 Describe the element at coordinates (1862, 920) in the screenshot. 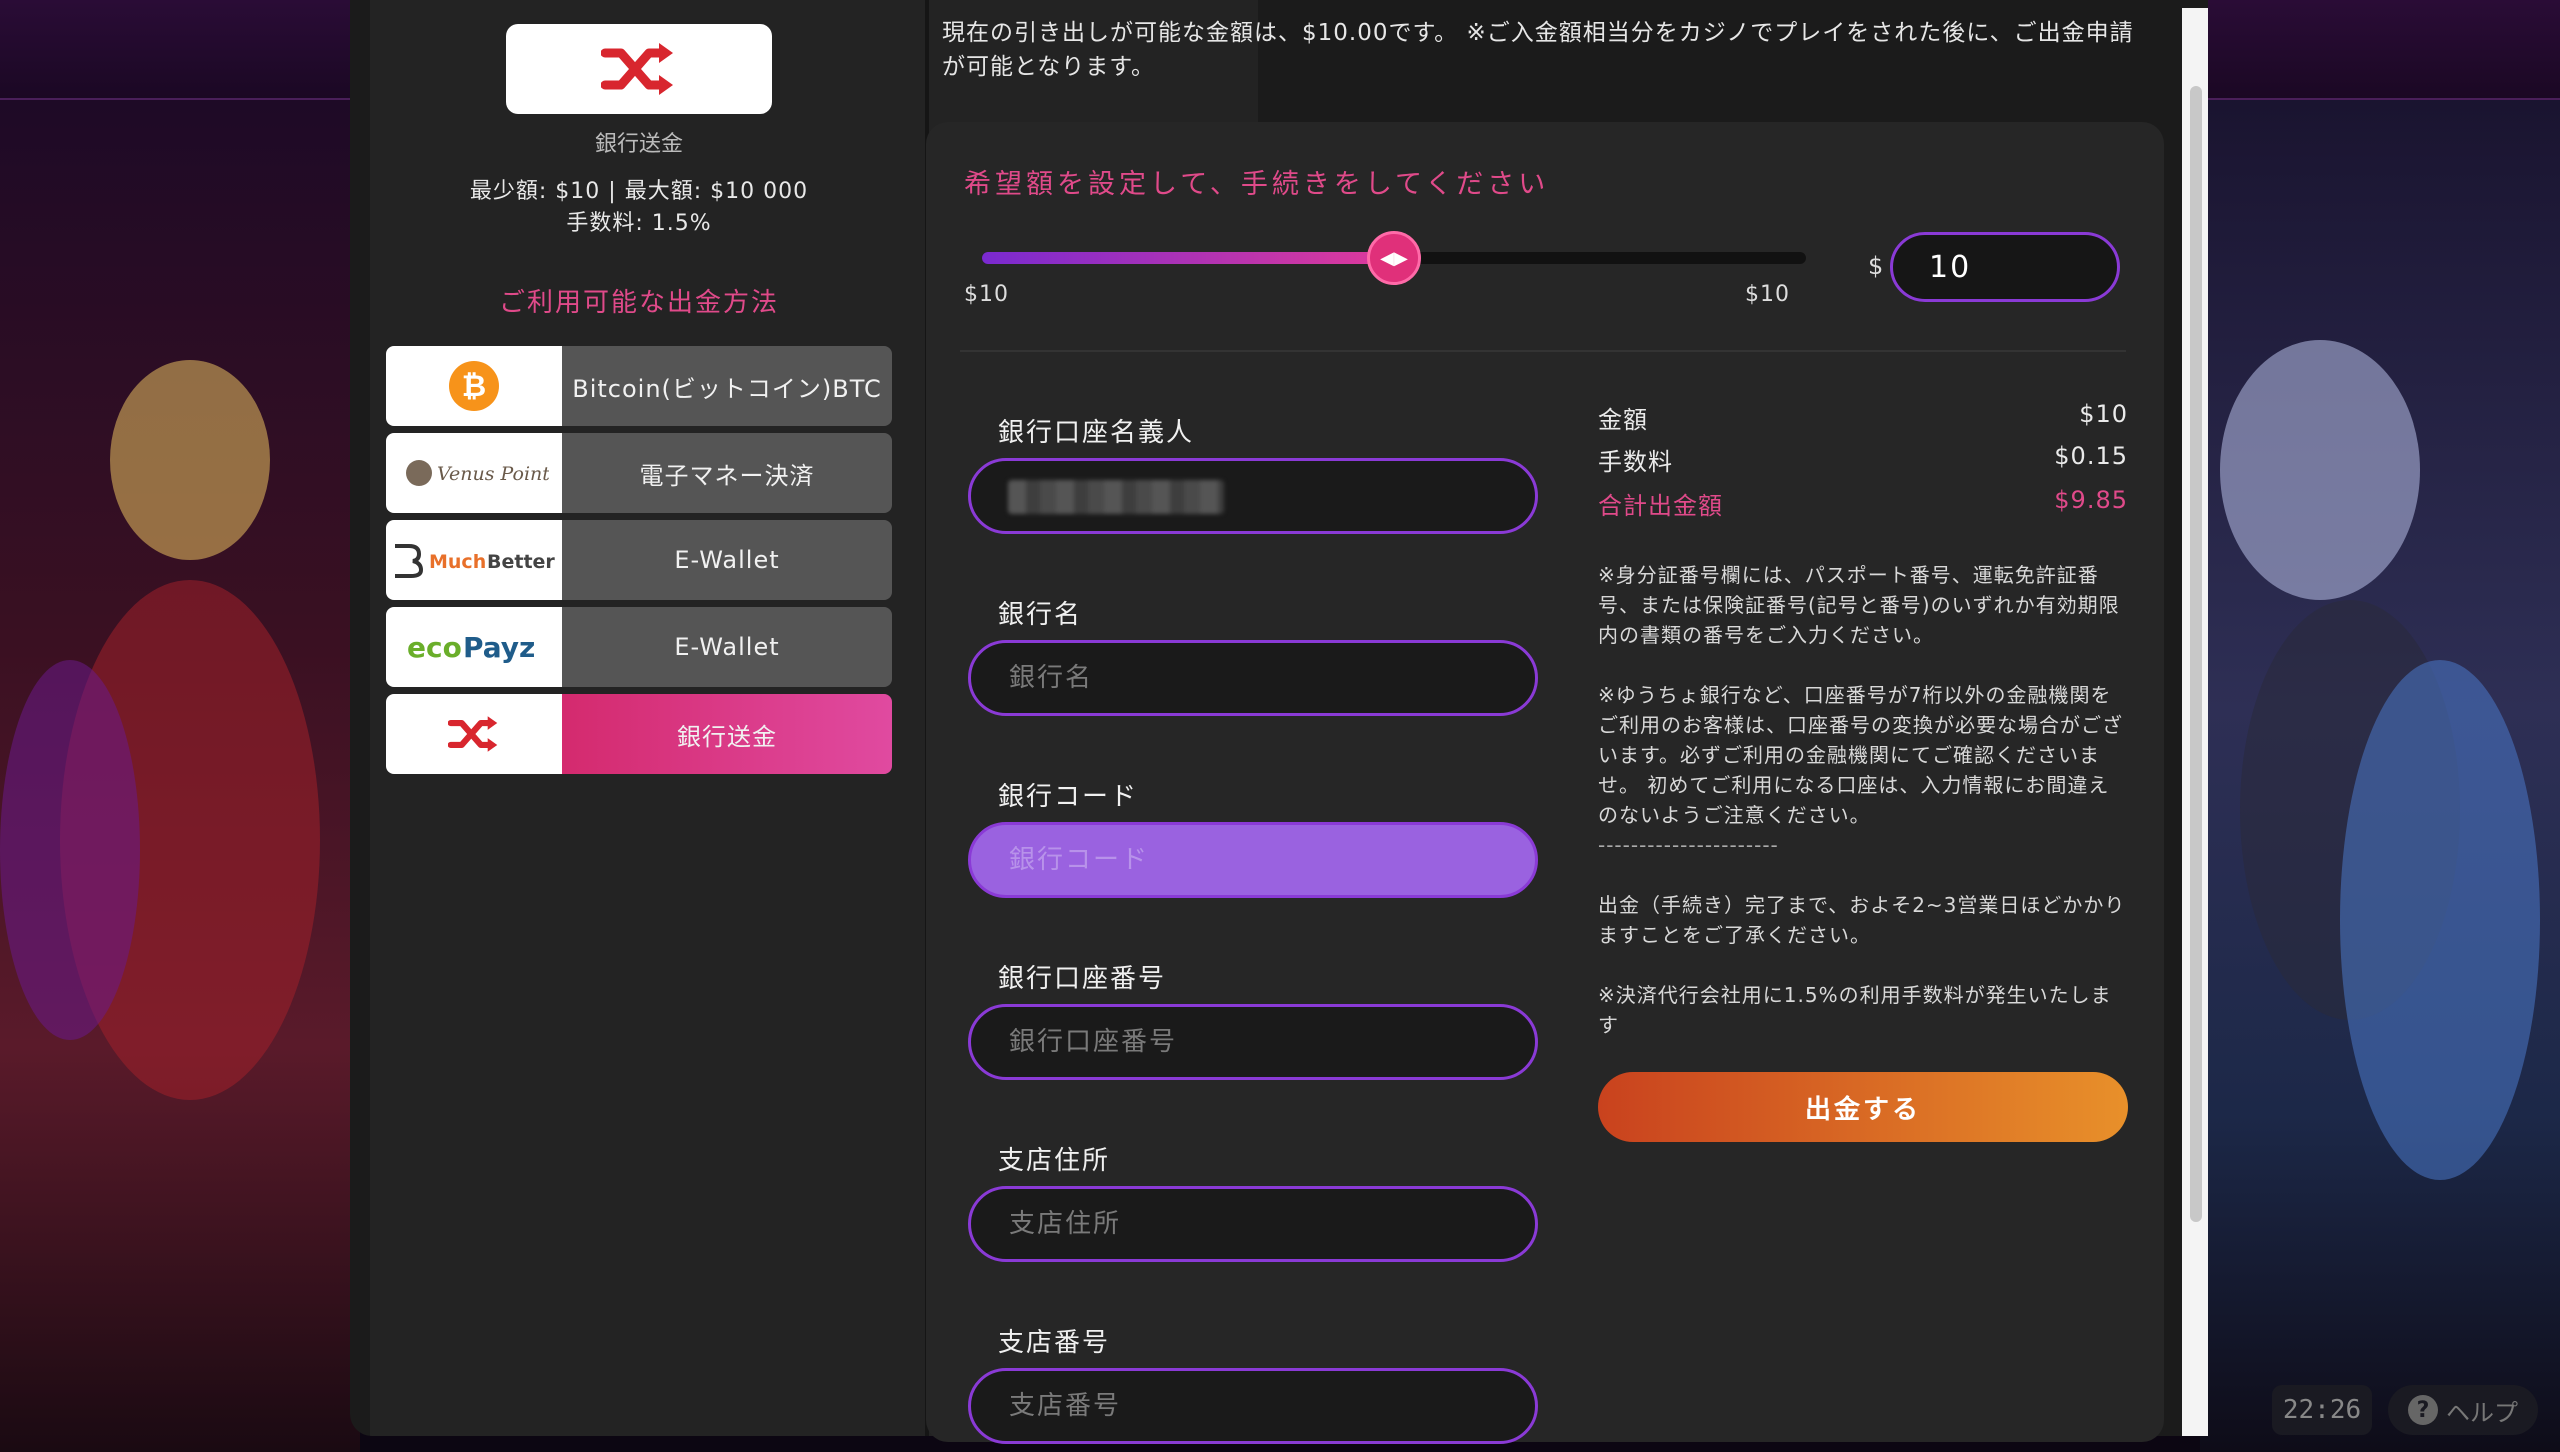

I see `note-processing-time: 出金（手続き）完了まで、およそ2~3営業日ほどかかりますことをご了承ください。` at that location.